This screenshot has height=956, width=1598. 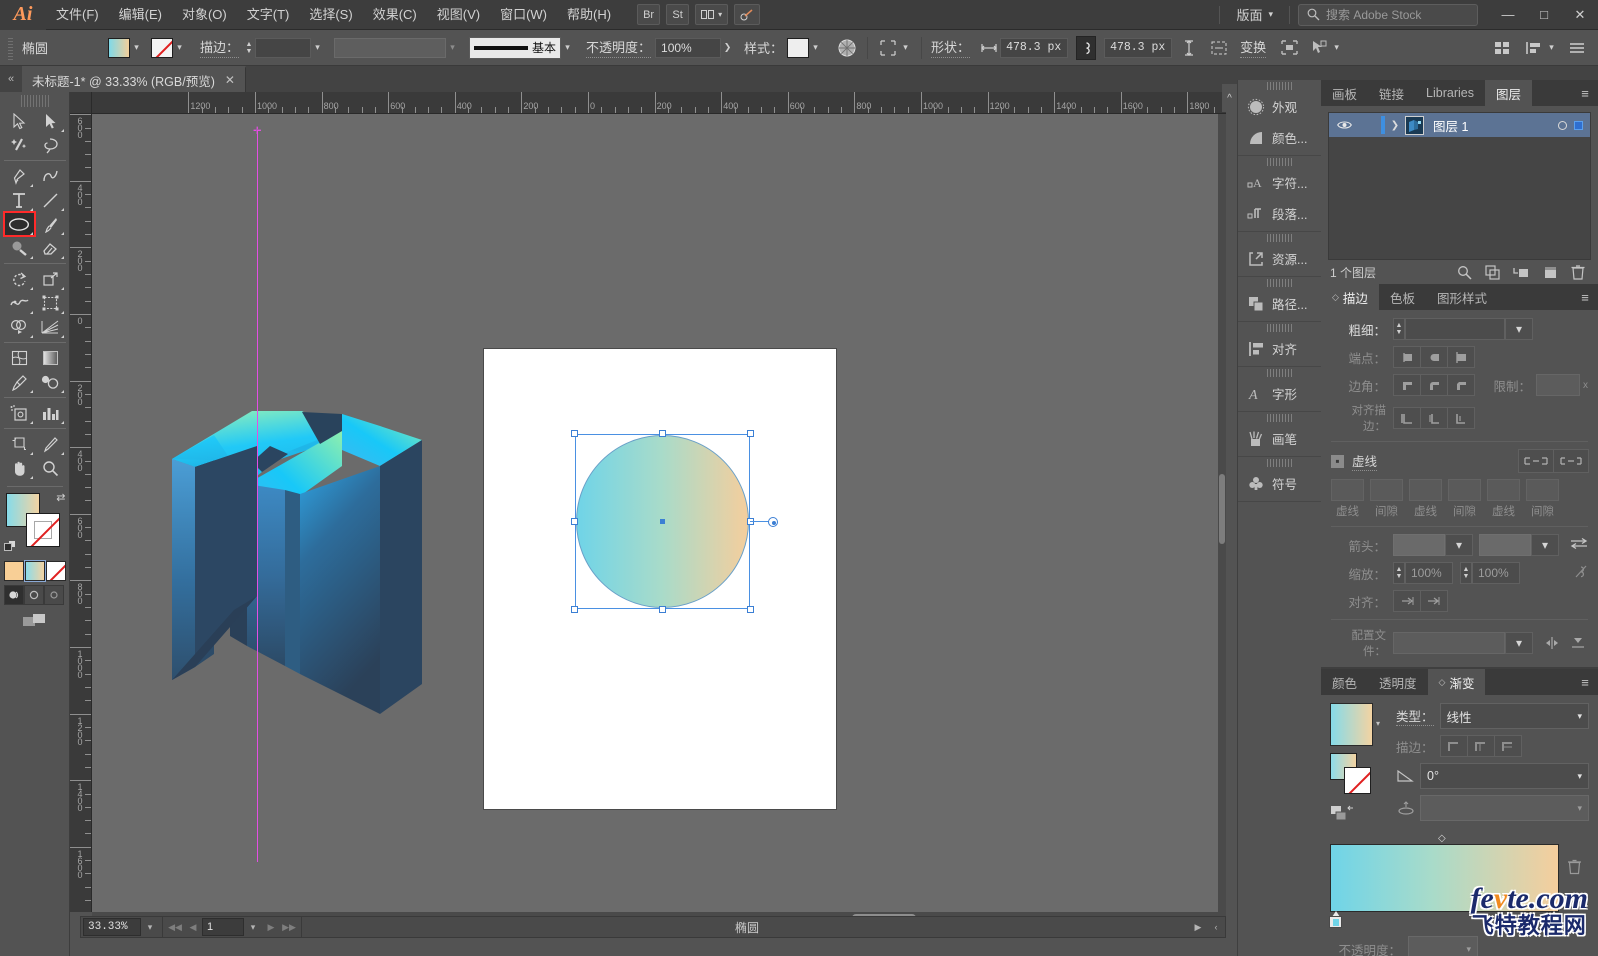 What do you see at coordinates (1544, 15) in the screenshot?
I see `maximize-button: □` at bounding box center [1544, 15].